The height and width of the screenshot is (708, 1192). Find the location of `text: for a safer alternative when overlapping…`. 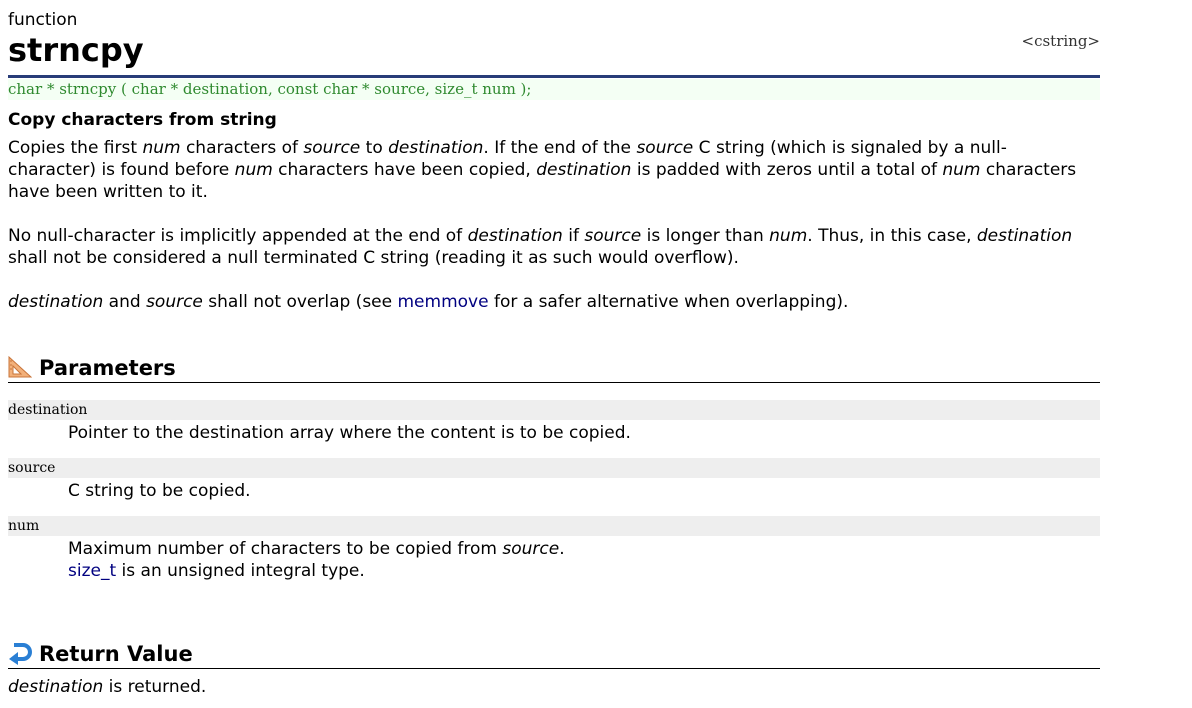

text: for a safer alternative when overlapping… is located at coordinates (668, 302).